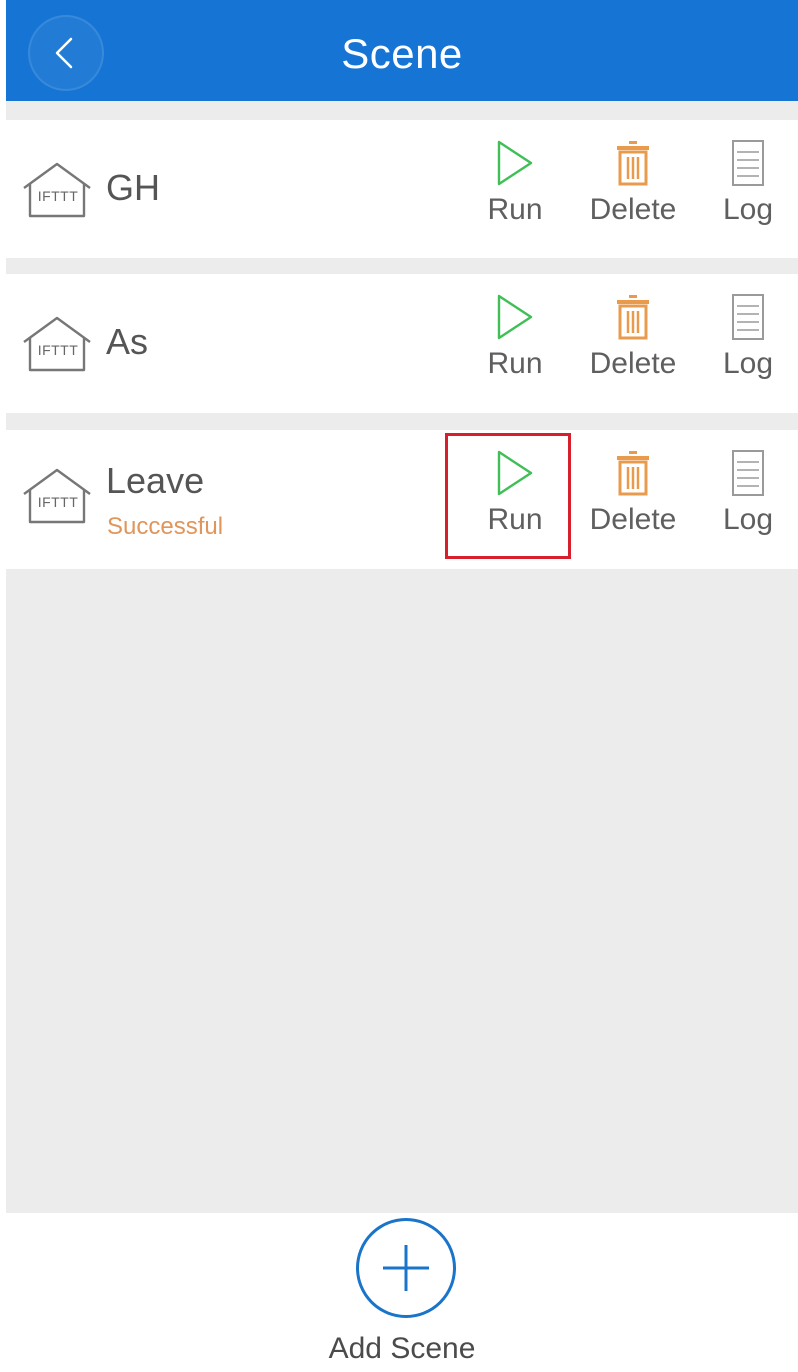 The height and width of the screenshot is (1372, 798). Describe the element at coordinates (127, 341) in the screenshot. I see `scene-name: As` at that location.